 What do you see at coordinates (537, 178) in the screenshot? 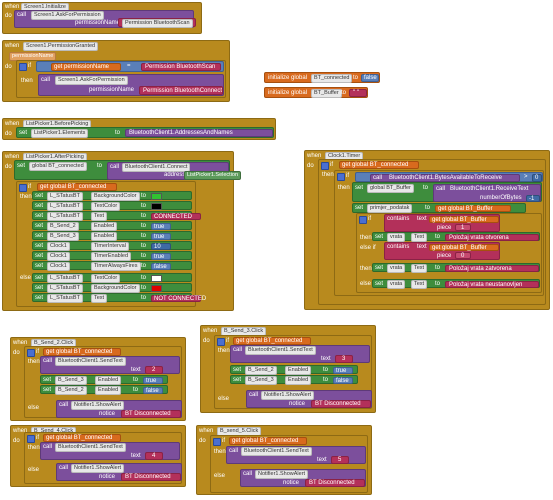
I see `zero-value: 0` at bounding box center [537, 178].